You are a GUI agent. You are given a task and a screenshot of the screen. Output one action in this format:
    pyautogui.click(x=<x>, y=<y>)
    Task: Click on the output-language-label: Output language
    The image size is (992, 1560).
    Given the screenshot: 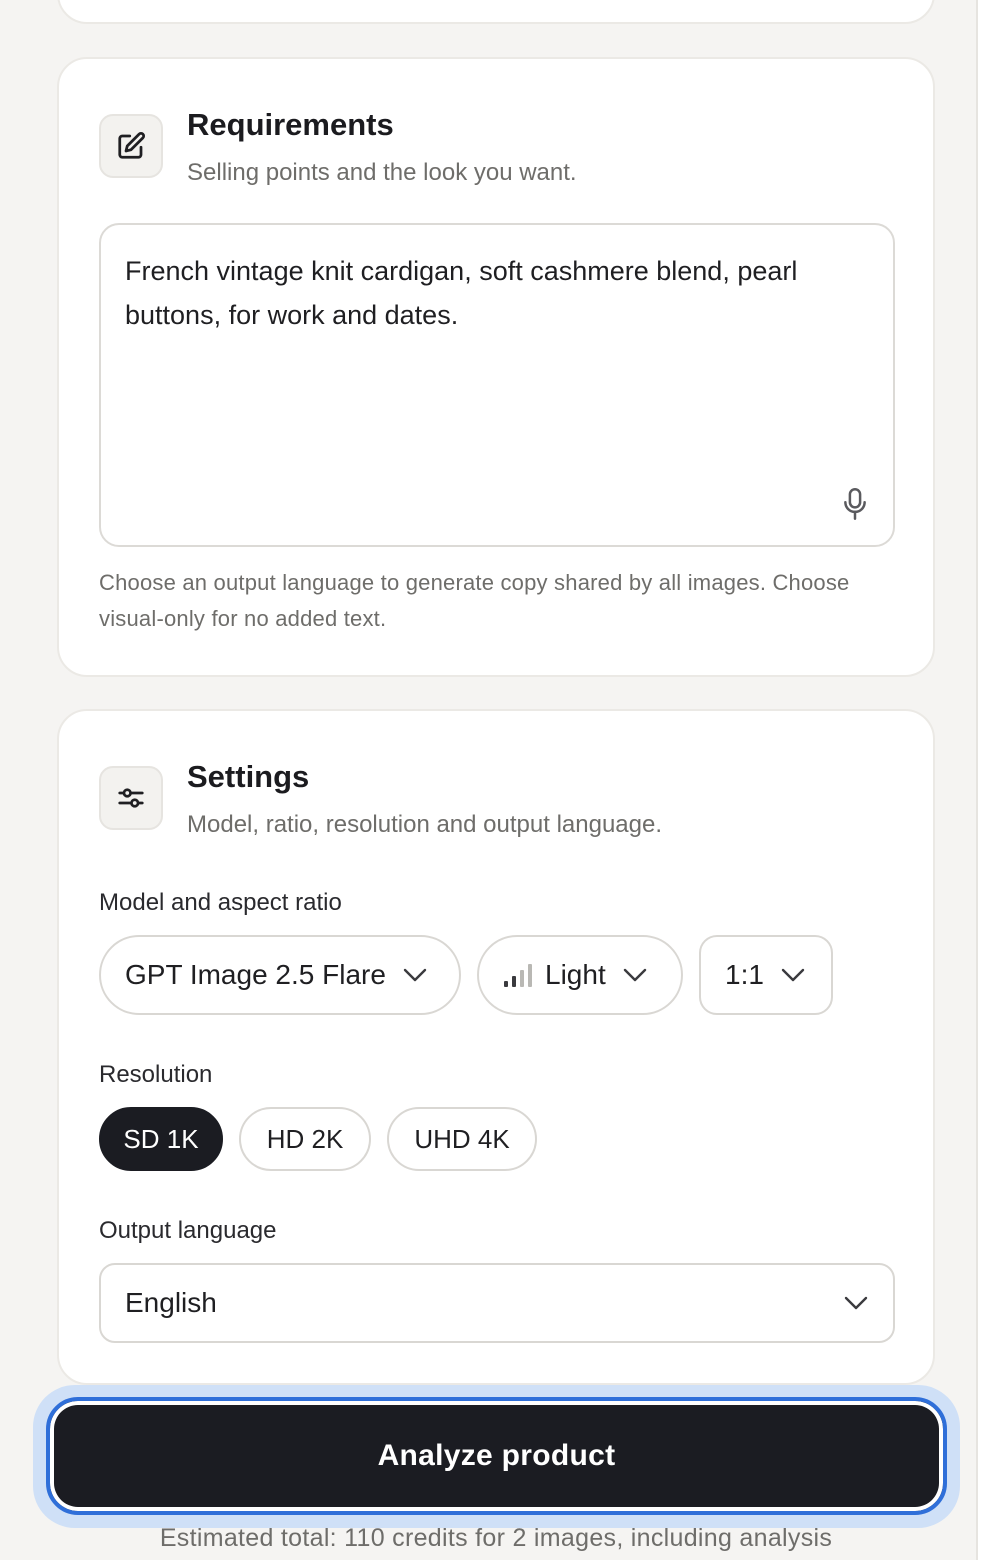 What is the action you would take?
    pyautogui.click(x=188, y=1230)
    